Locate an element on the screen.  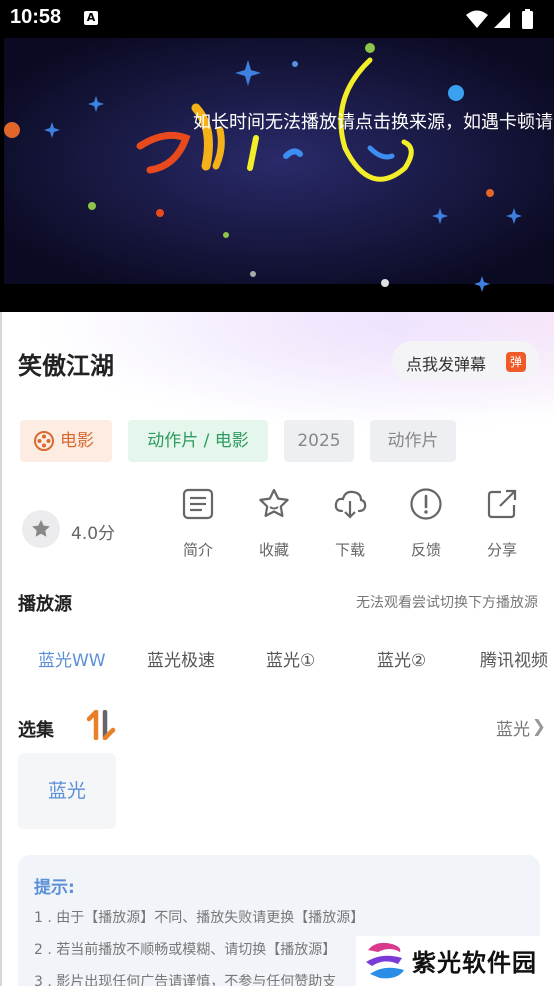
source-tab-3: 蓝光① is located at coordinates (290, 658).